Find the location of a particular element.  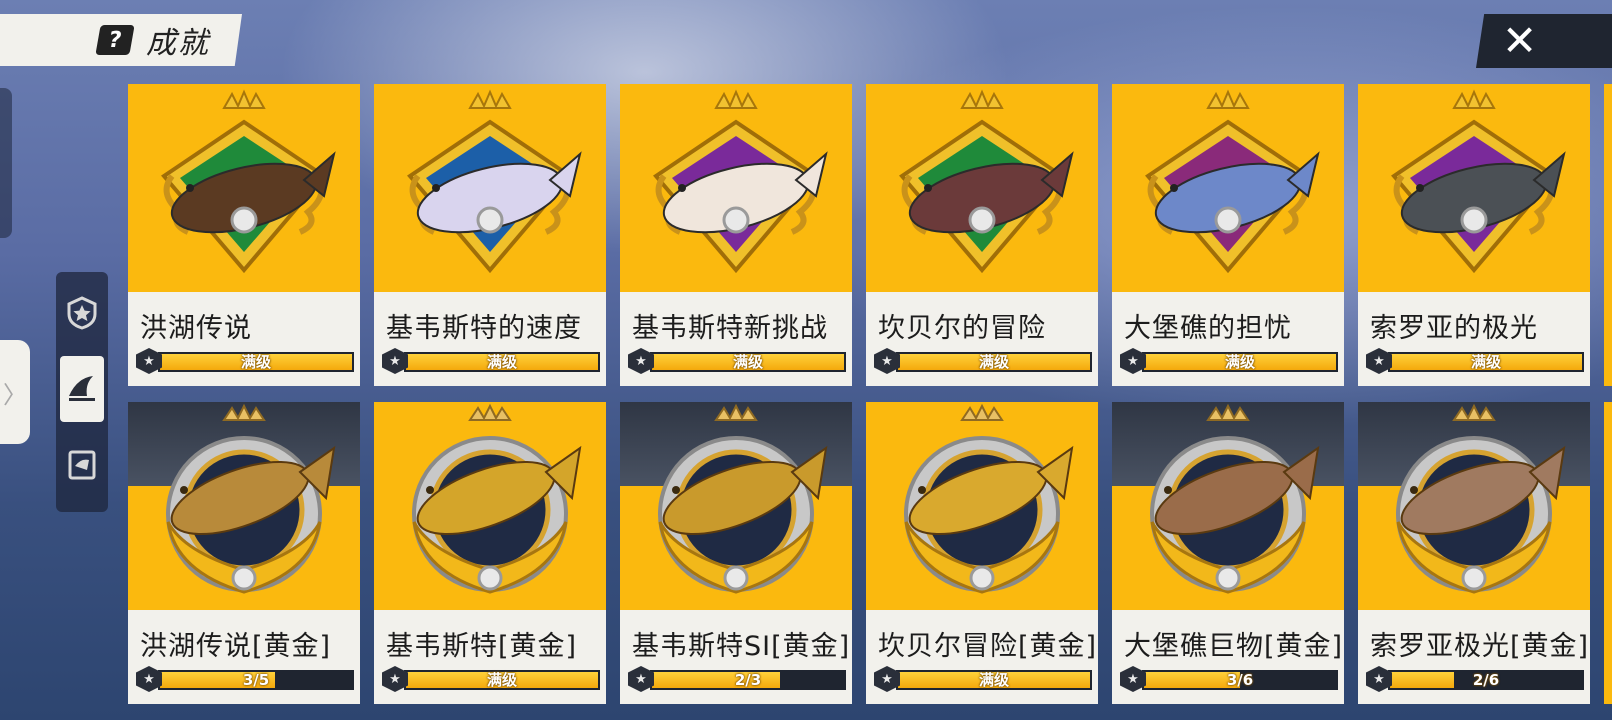

achievement-title: 洪湖传说 is located at coordinates (196, 328).